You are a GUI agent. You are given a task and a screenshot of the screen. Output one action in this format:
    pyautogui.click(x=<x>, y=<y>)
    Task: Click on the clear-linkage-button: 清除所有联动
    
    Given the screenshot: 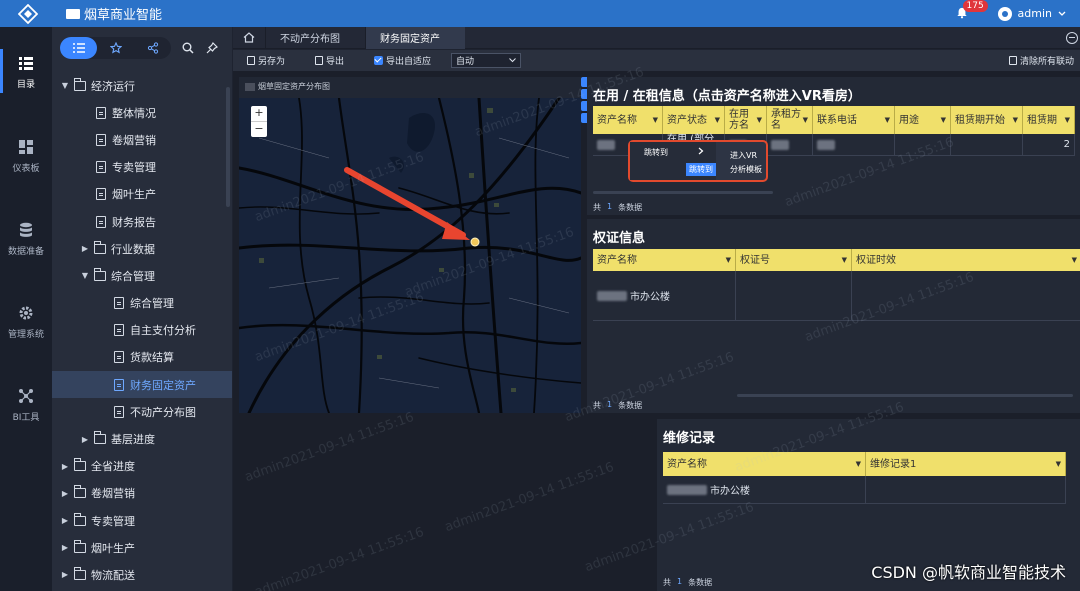 What is the action you would take?
    pyautogui.click(x=1041, y=60)
    